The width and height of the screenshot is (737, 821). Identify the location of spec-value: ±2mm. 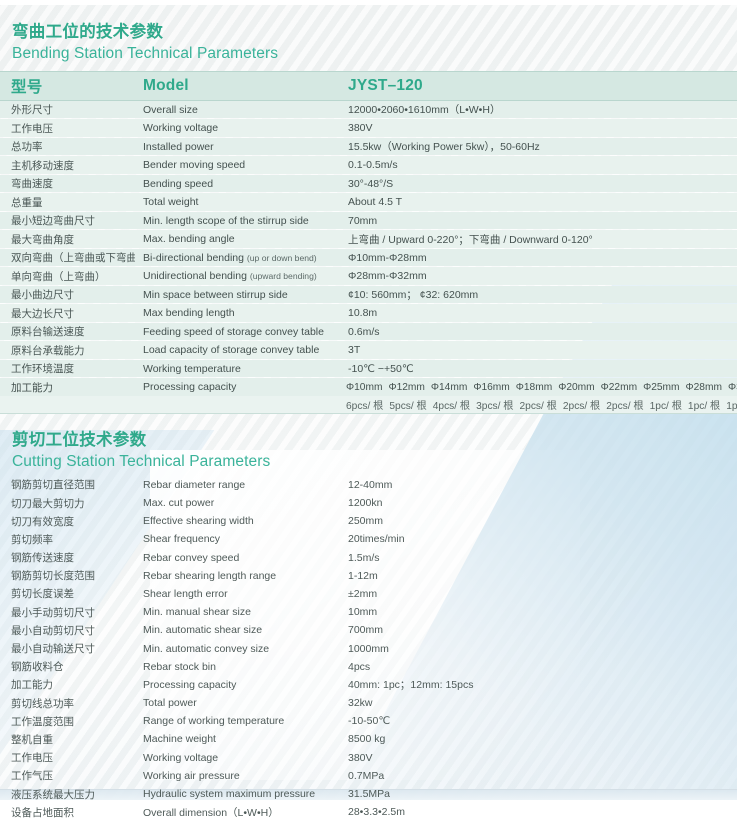
(363, 593).